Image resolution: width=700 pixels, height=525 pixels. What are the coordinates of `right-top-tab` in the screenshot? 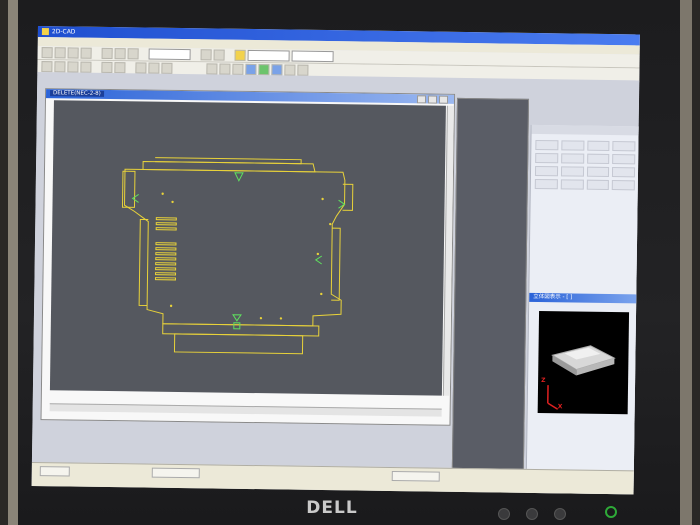 It's located at (348, 197).